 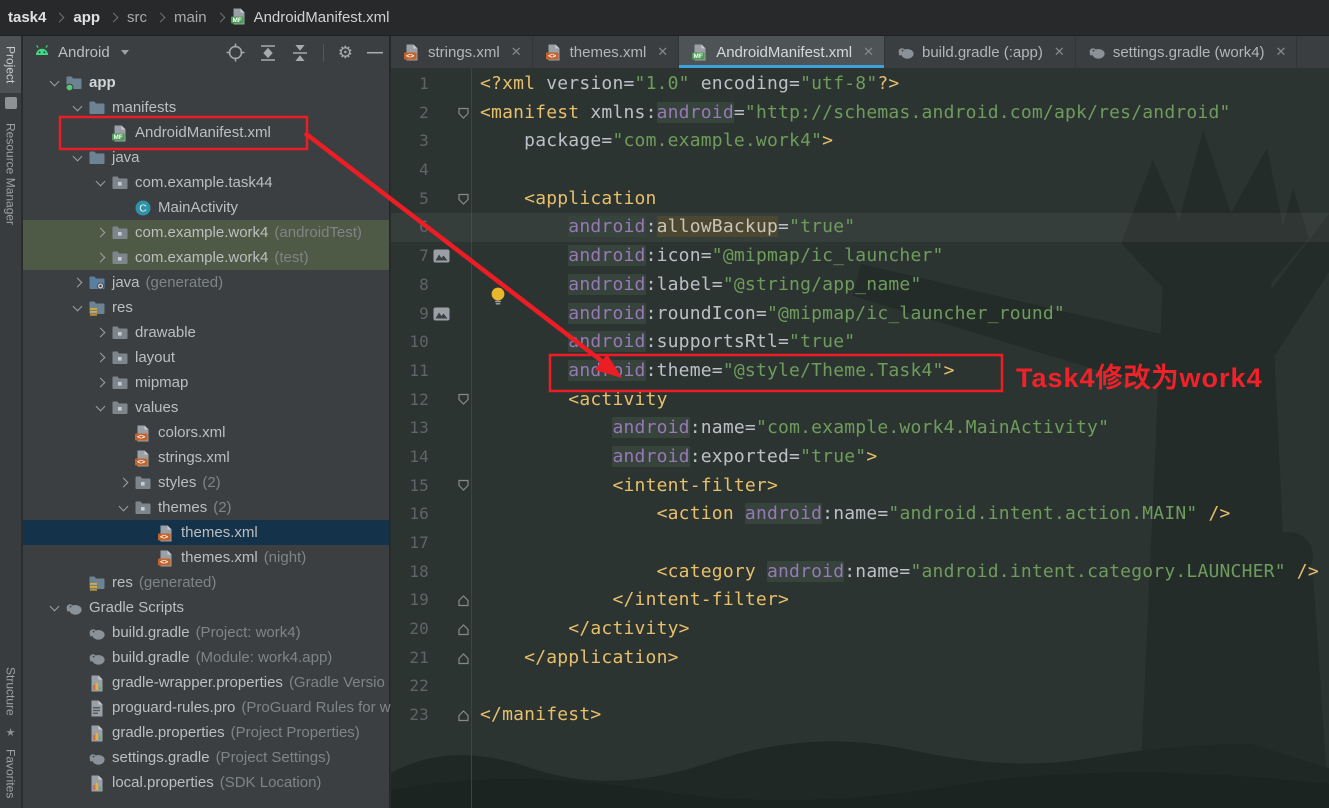 I want to click on tree-item-com-example-work4: com.example.work4 (androidTest), so click(x=206, y=232).